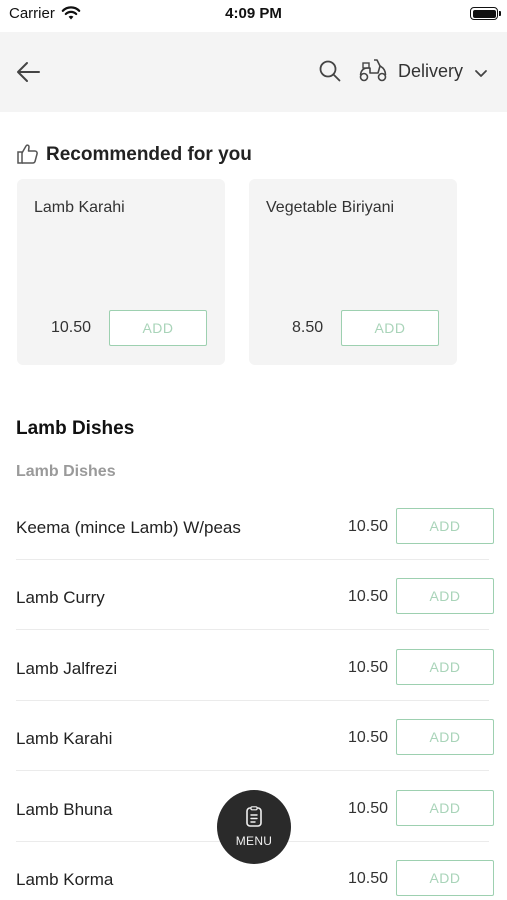 The height and width of the screenshot is (900, 507). Describe the element at coordinates (75, 428) in the screenshot. I see `section-title: Lamb Dishes` at that location.